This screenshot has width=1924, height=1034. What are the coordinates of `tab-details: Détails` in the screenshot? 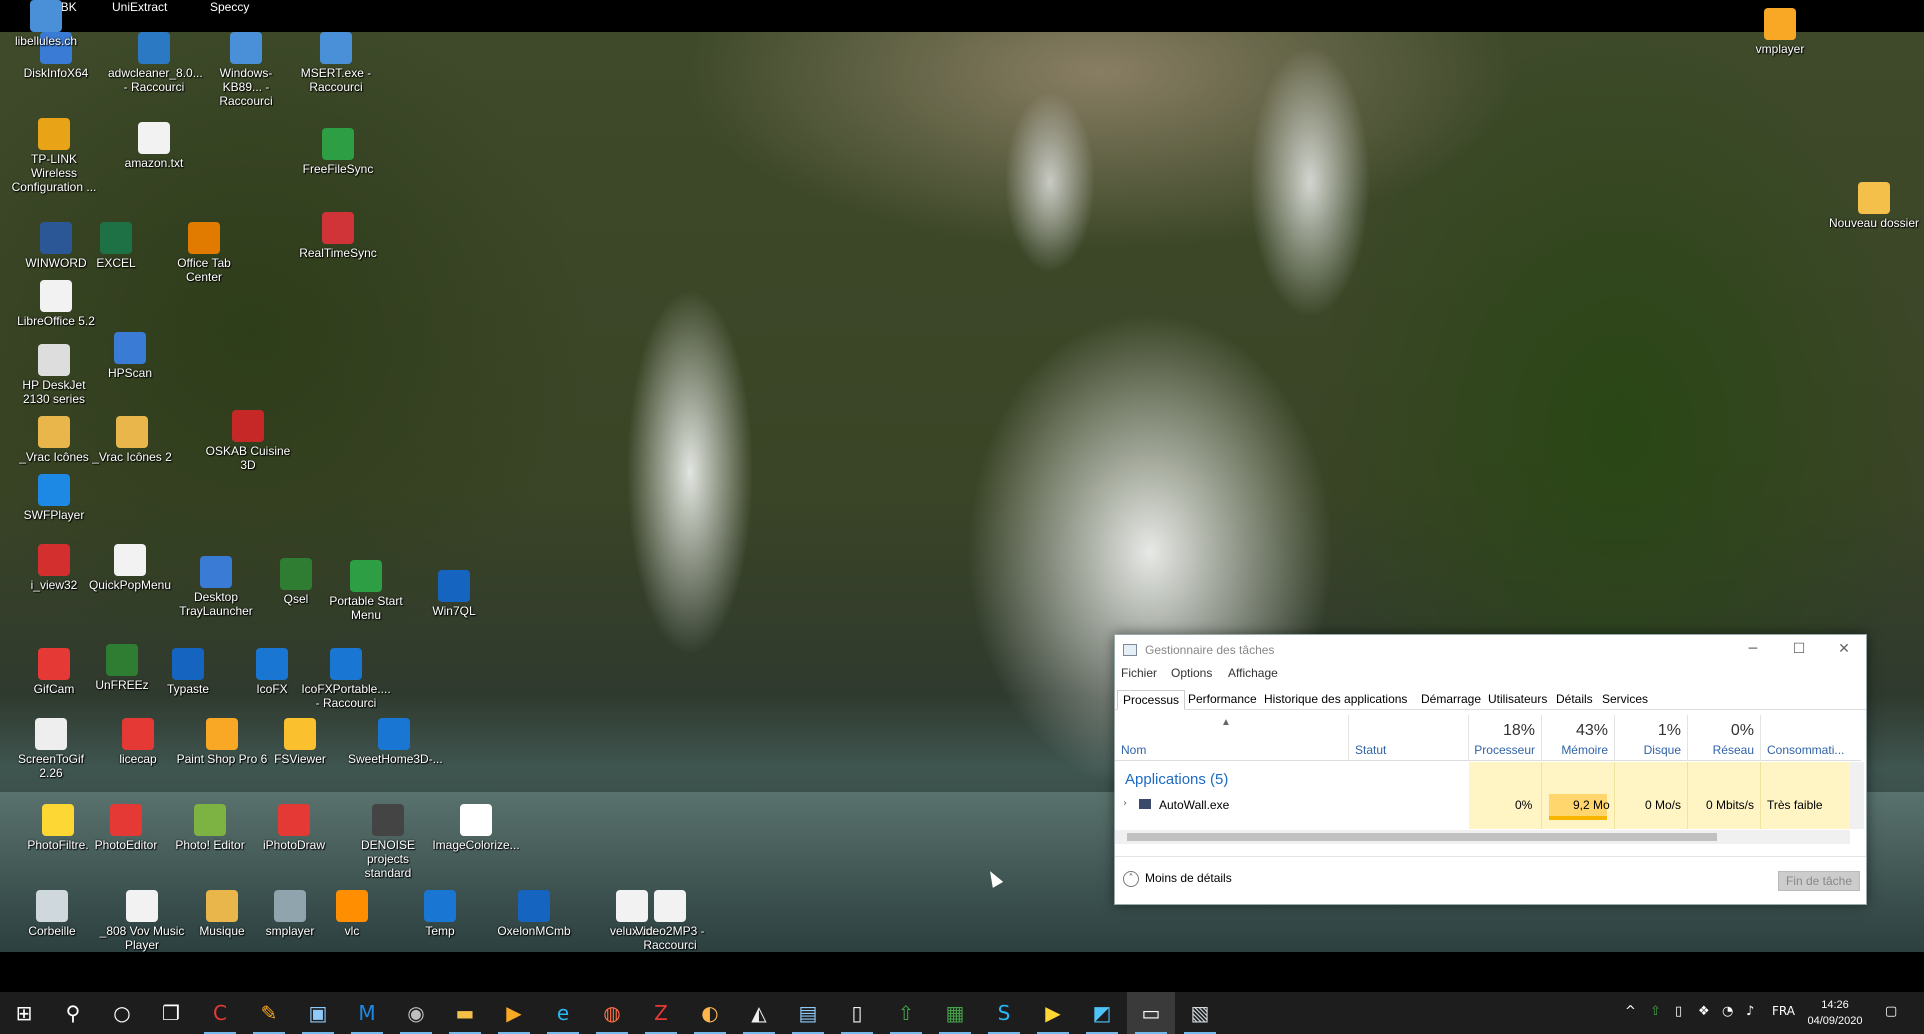 It's located at (1574, 700).